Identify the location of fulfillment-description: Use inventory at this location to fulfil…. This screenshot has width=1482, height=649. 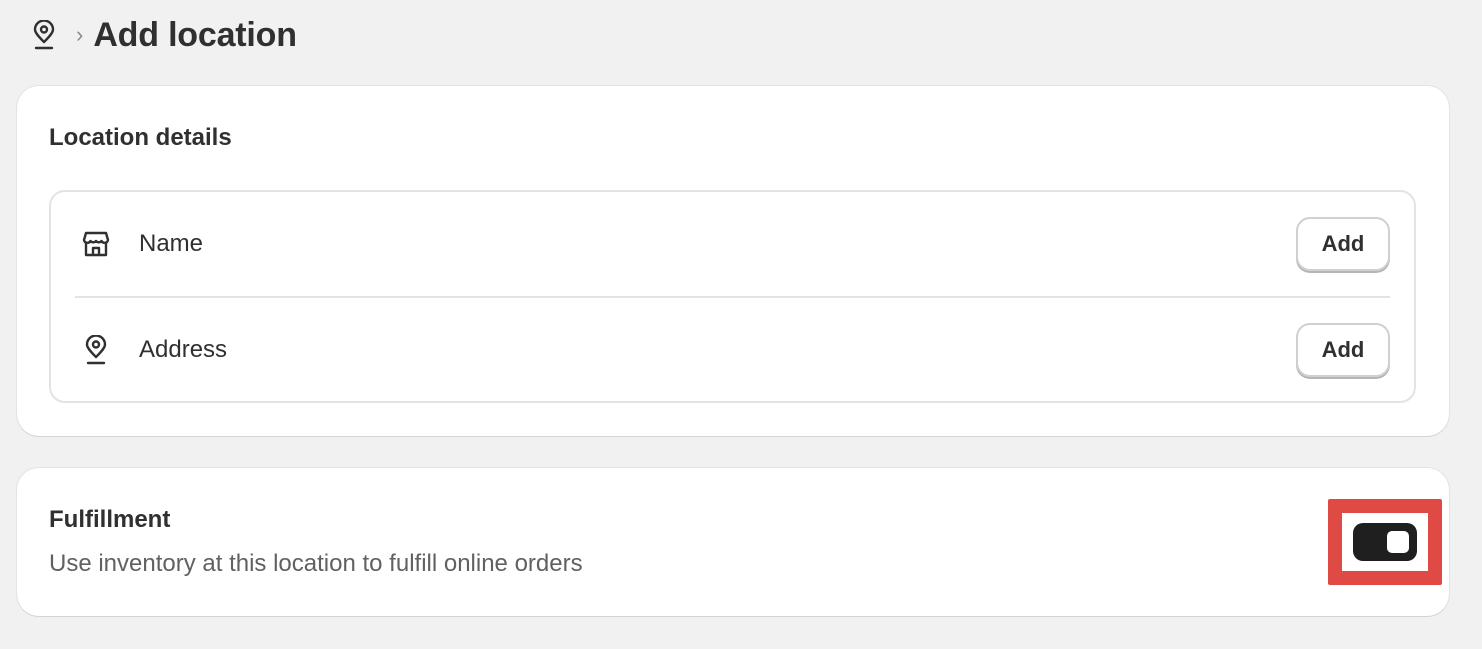
(316, 563).